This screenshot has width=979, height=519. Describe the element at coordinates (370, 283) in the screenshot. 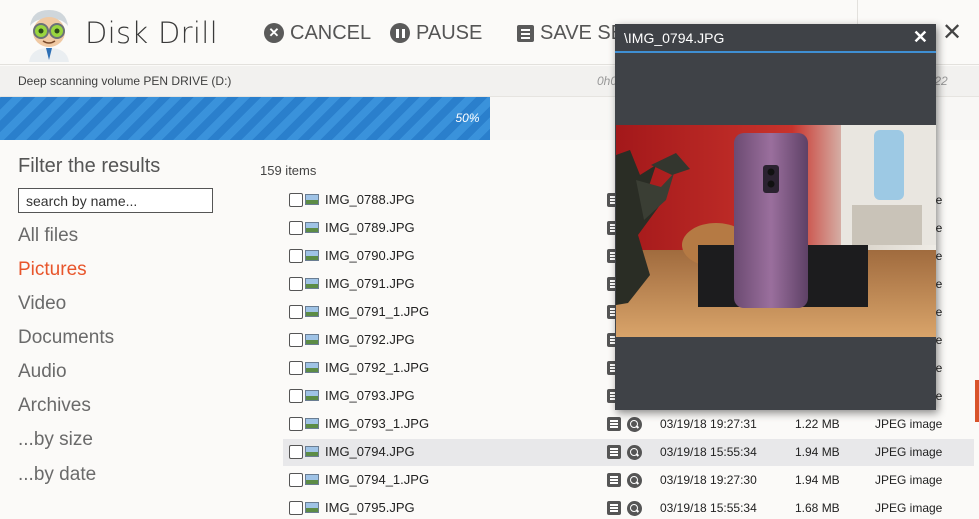

I see `file-name: IMG_0791.JPG` at that location.